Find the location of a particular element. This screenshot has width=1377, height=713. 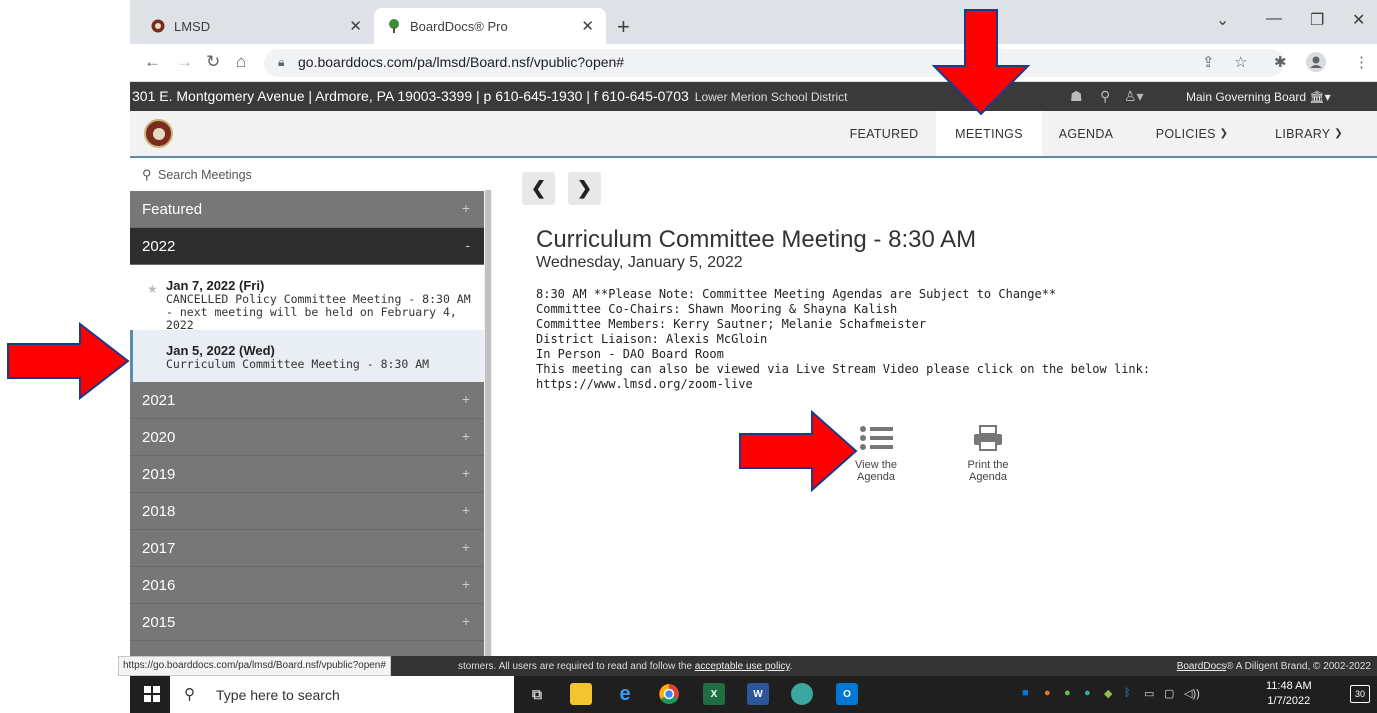

internet-explorer-icon: e is located at coordinates (625, 694).